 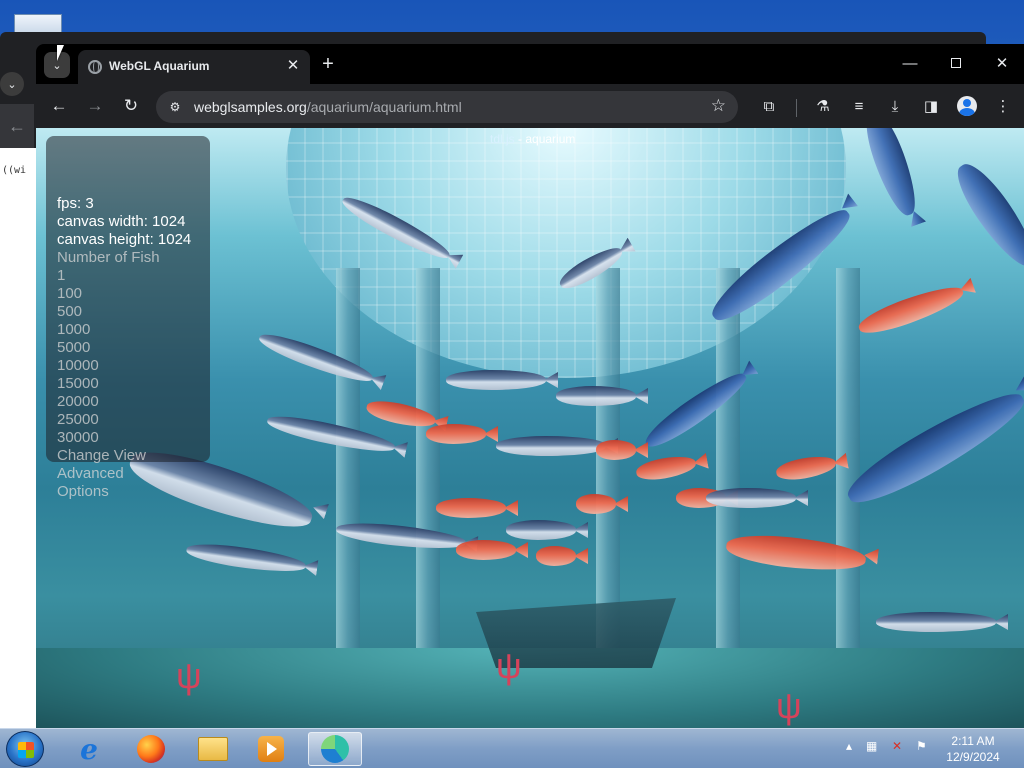 What do you see at coordinates (17, 126) in the screenshot?
I see `back-arrow-icon: ←` at bounding box center [17, 126].